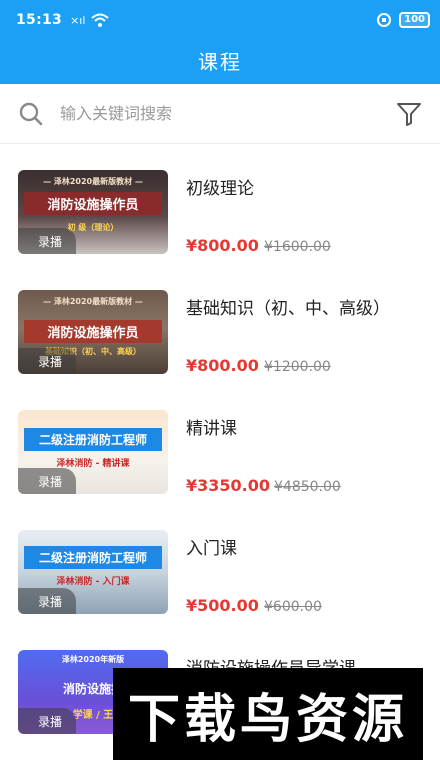 This screenshot has height=770, width=440. What do you see at coordinates (268, 714) in the screenshot?
I see `watermark-logo: 下载鸟资源` at bounding box center [268, 714].